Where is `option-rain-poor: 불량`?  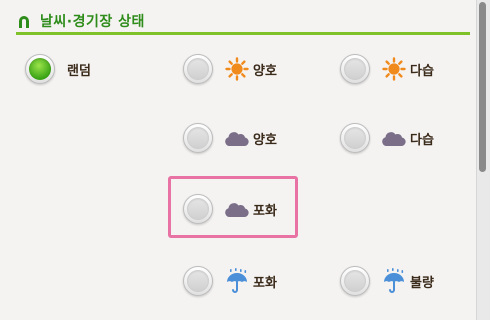 option-rain-poor: 불량 is located at coordinates (387, 281).